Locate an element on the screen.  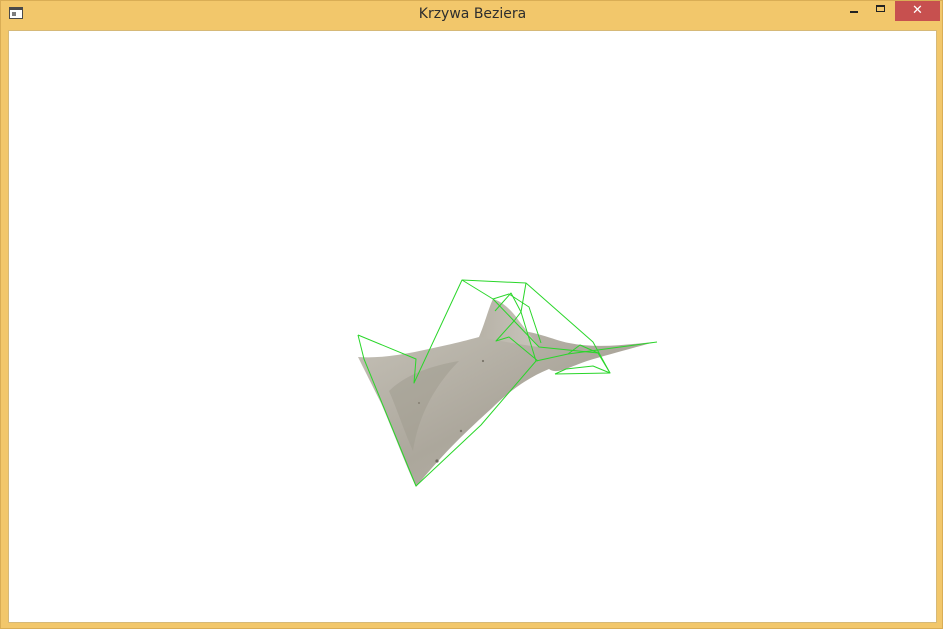
bezier-surface-scene is located at coordinates (507, 383).